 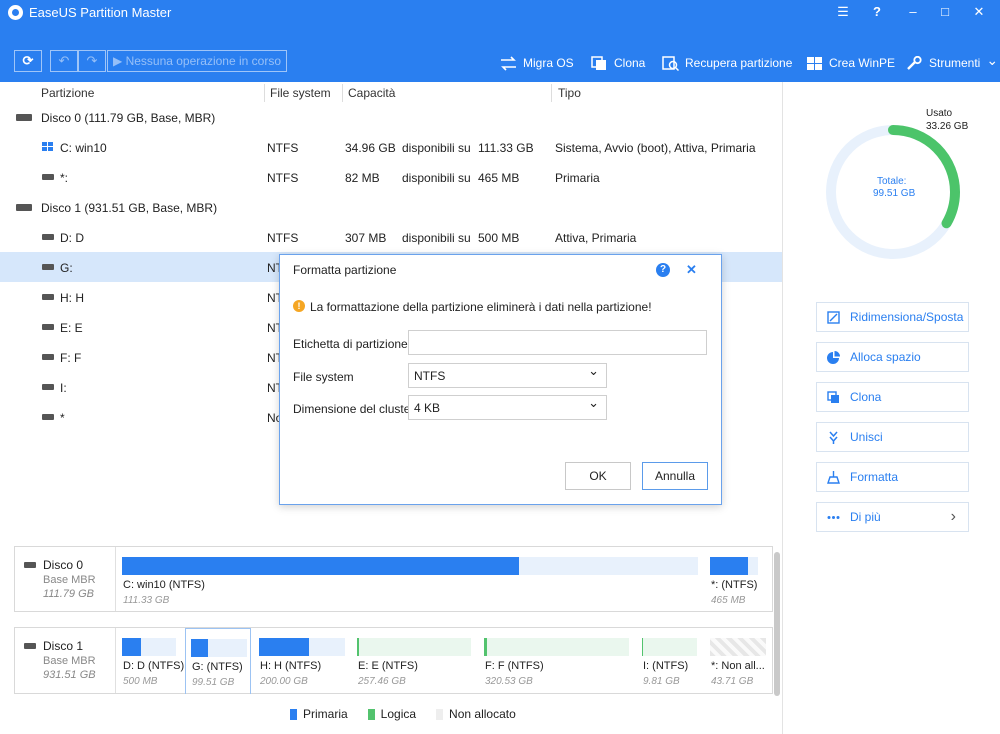 I want to click on merge-button: Unisci, so click(x=892, y=437).